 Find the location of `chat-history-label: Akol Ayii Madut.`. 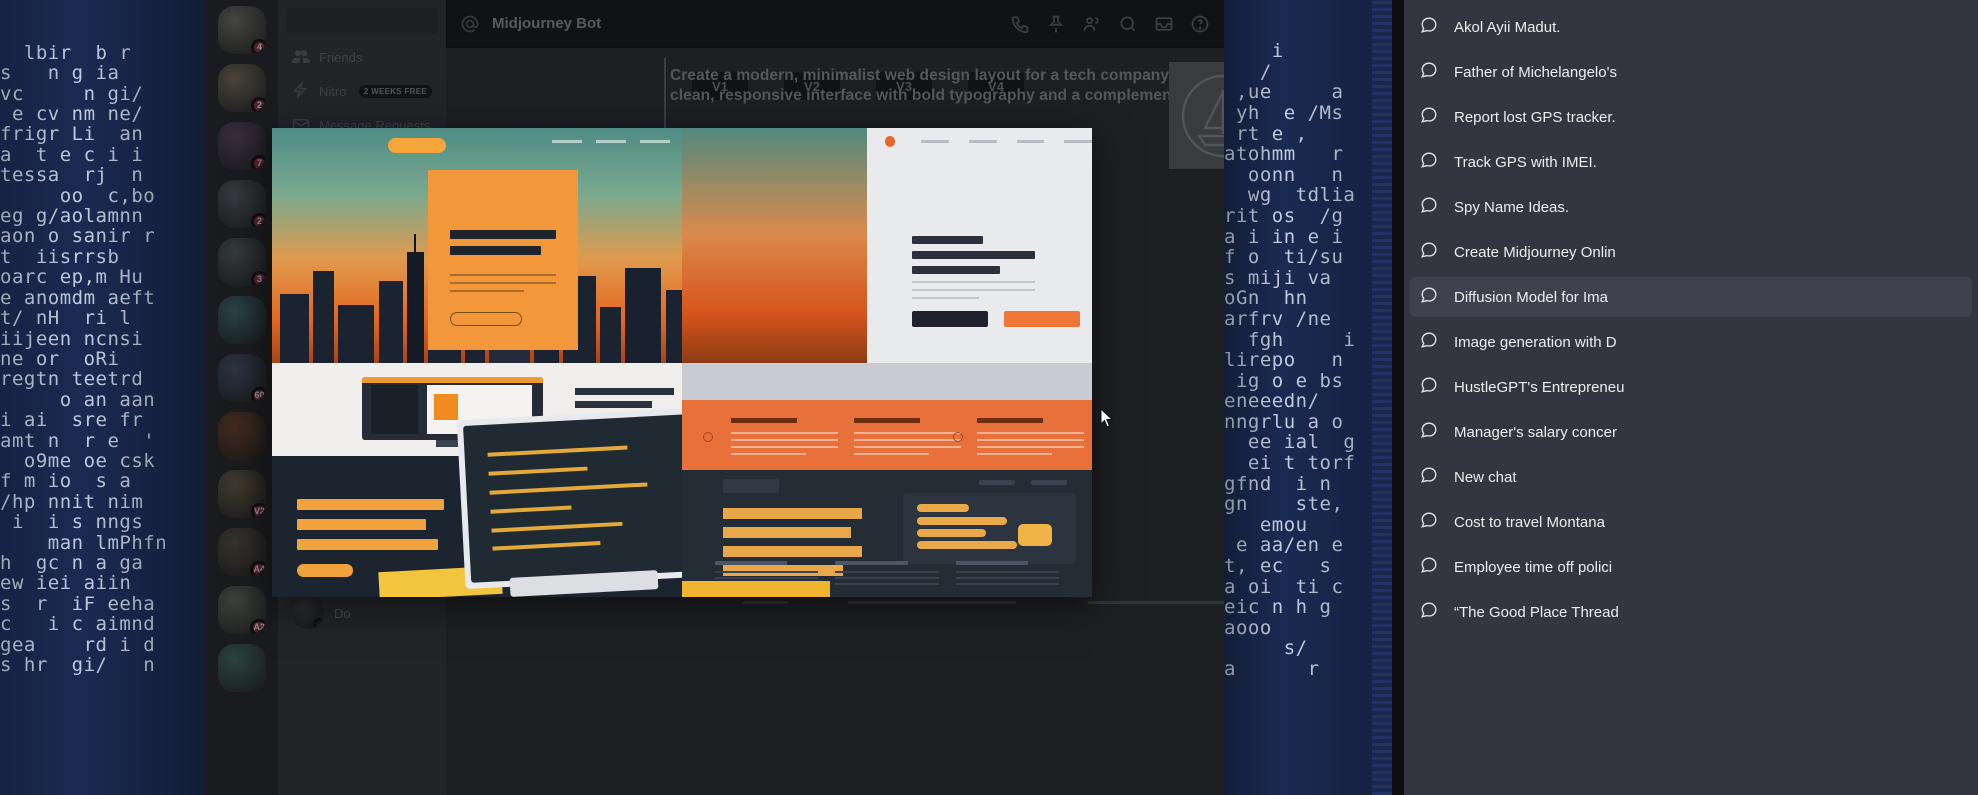

chat-history-label: Akol Ayii Madut. is located at coordinates (1507, 27).